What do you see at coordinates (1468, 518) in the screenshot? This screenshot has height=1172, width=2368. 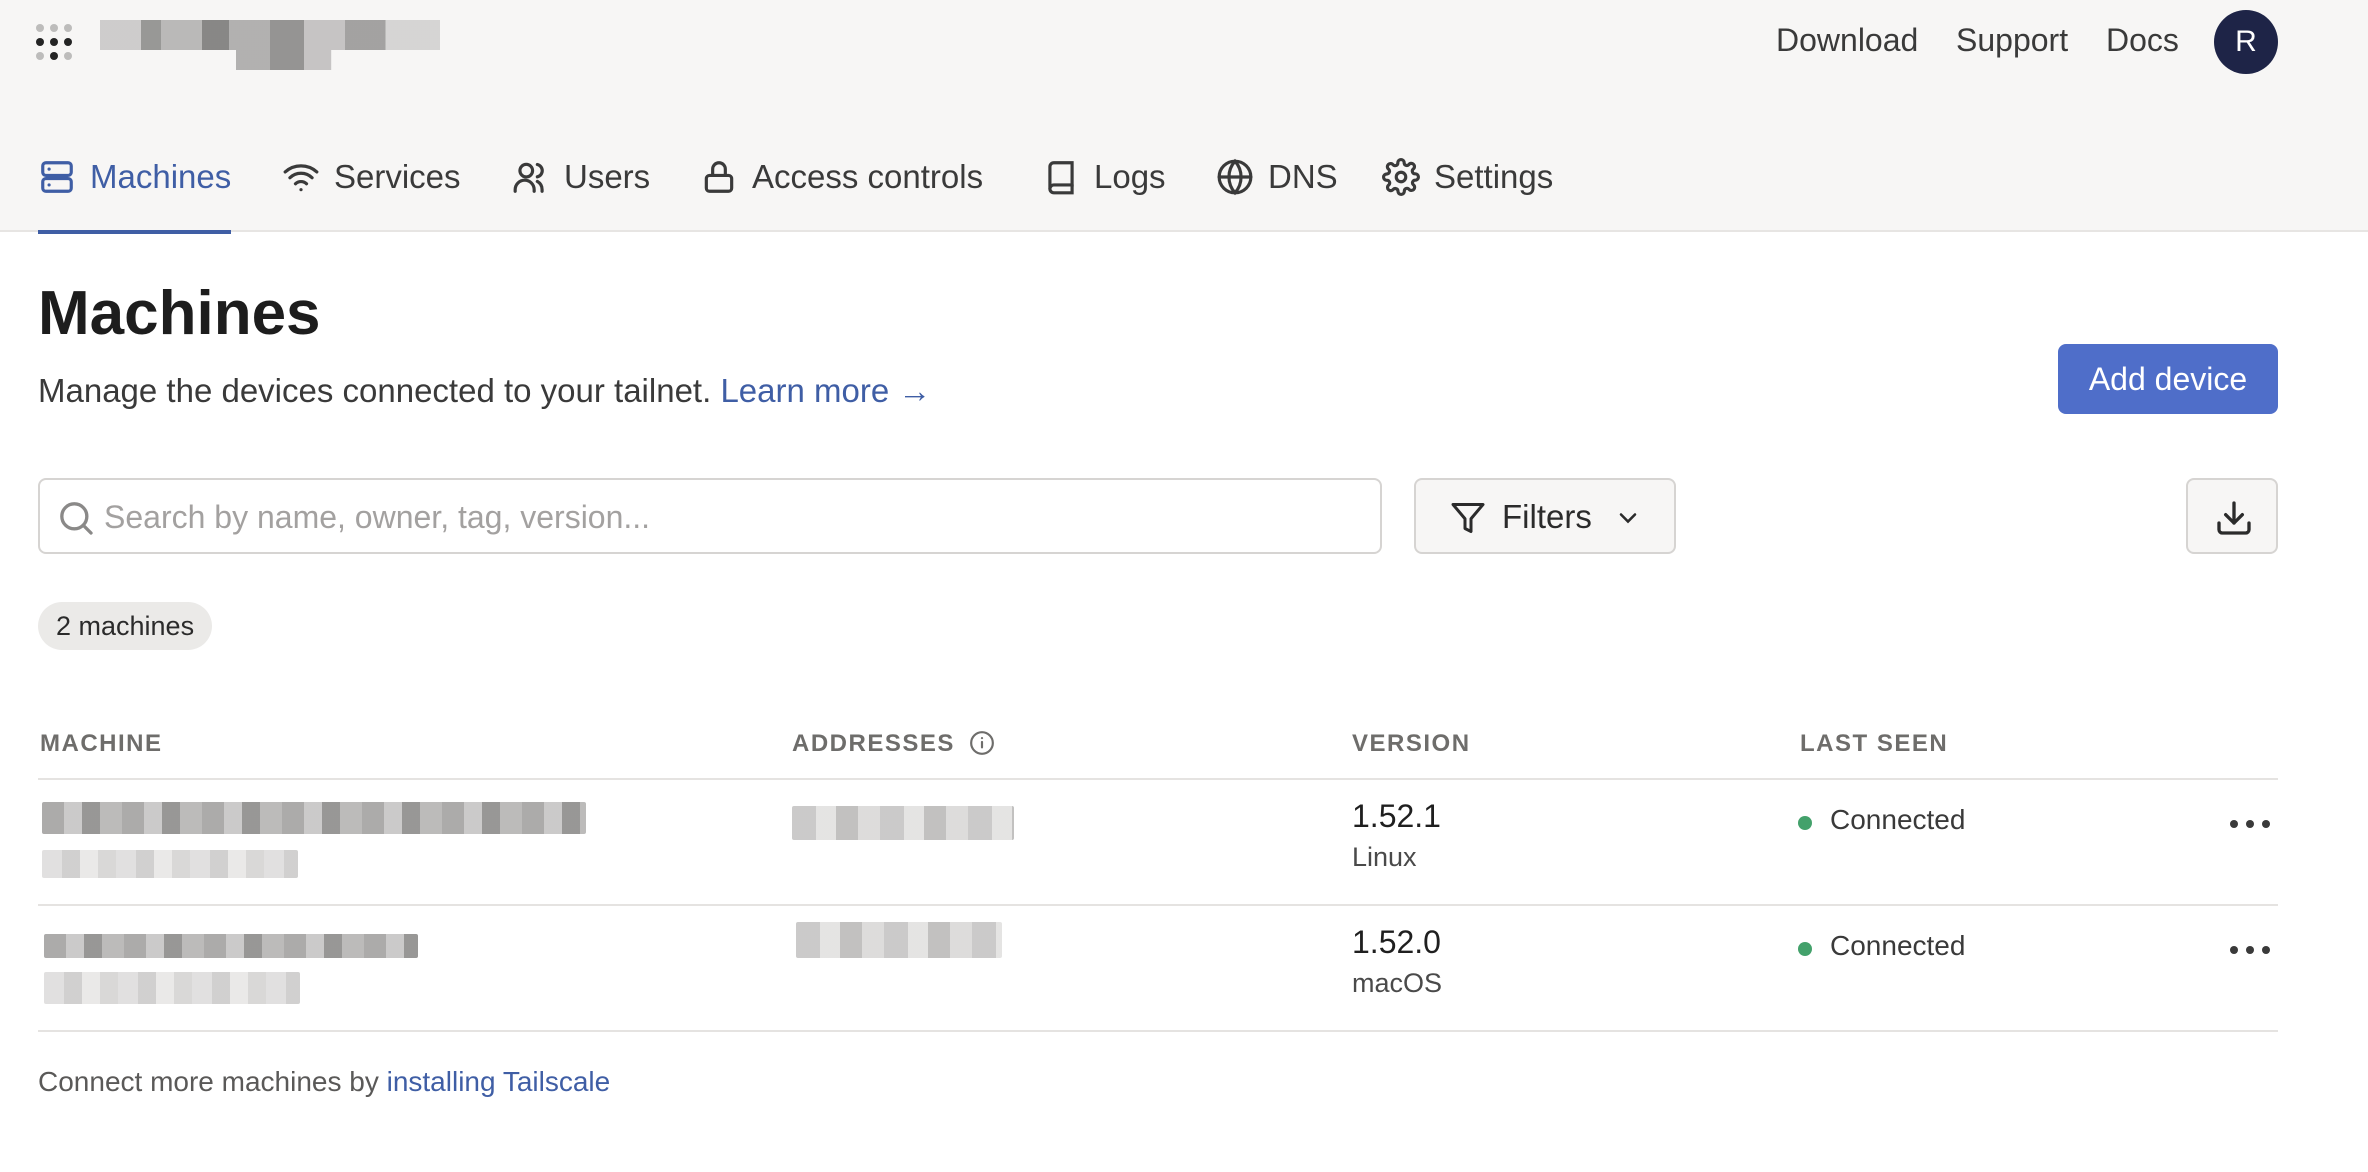 I see `filter-icon` at bounding box center [1468, 518].